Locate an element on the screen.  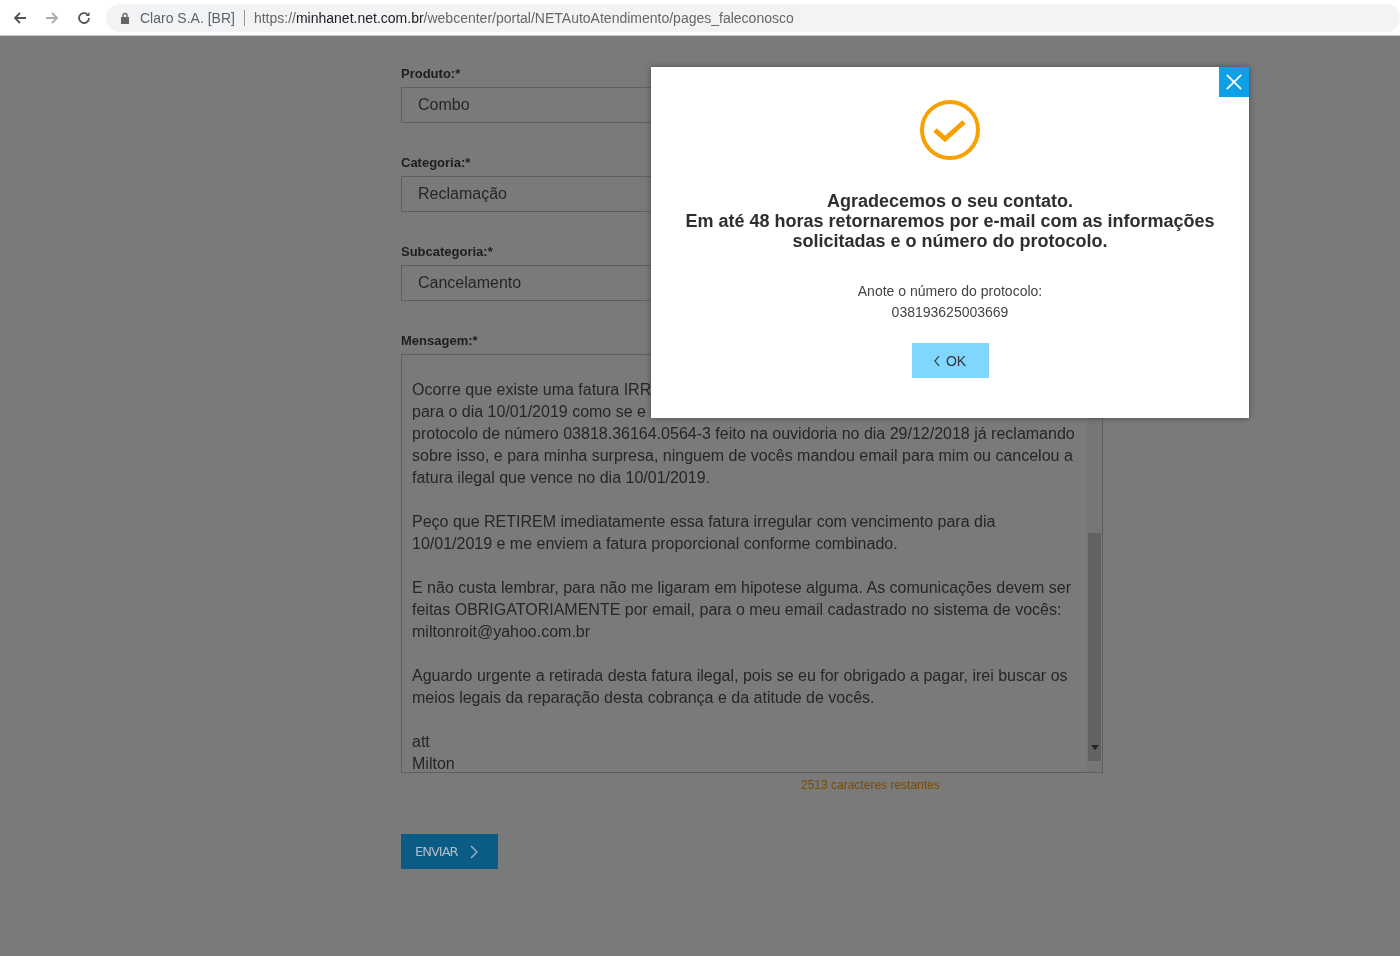
close-button is located at coordinates (1234, 82).